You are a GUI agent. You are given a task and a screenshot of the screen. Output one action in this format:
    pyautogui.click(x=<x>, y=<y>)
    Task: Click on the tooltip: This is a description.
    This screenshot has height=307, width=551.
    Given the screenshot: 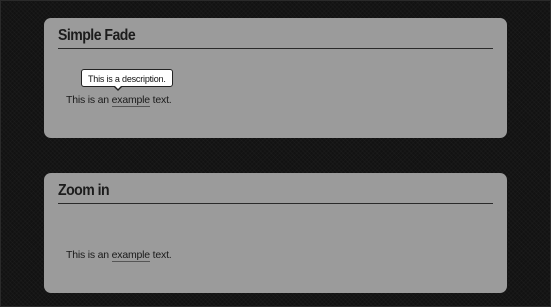 What is the action you would take?
    pyautogui.click(x=127, y=78)
    